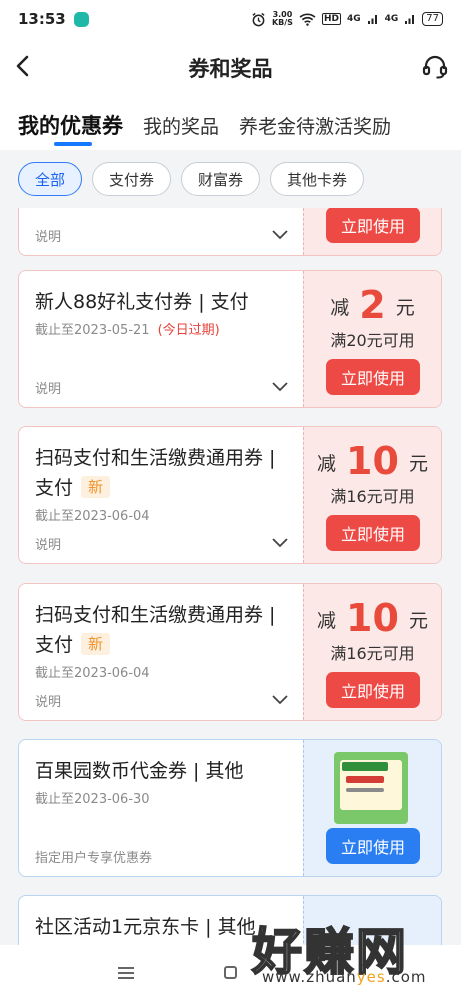 Image resolution: width=461 pixels, height=1000 pixels. I want to click on filter-chip-payment: 支付券, so click(132, 179).